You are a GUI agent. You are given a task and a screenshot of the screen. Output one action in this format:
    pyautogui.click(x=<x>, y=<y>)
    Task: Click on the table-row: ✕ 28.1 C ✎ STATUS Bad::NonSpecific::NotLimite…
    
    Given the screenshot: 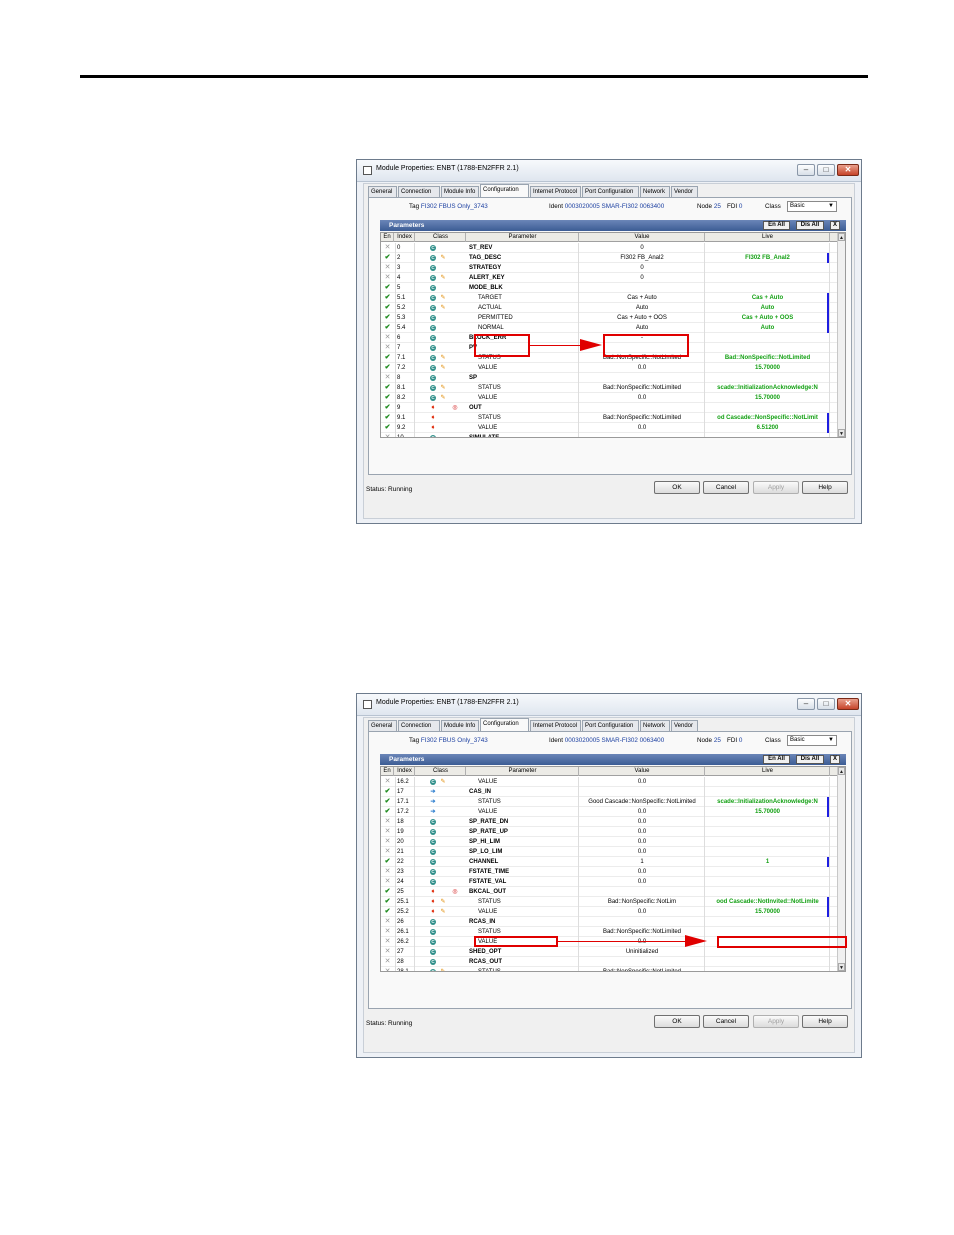 What is the action you would take?
    pyautogui.click(x=610, y=969)
    